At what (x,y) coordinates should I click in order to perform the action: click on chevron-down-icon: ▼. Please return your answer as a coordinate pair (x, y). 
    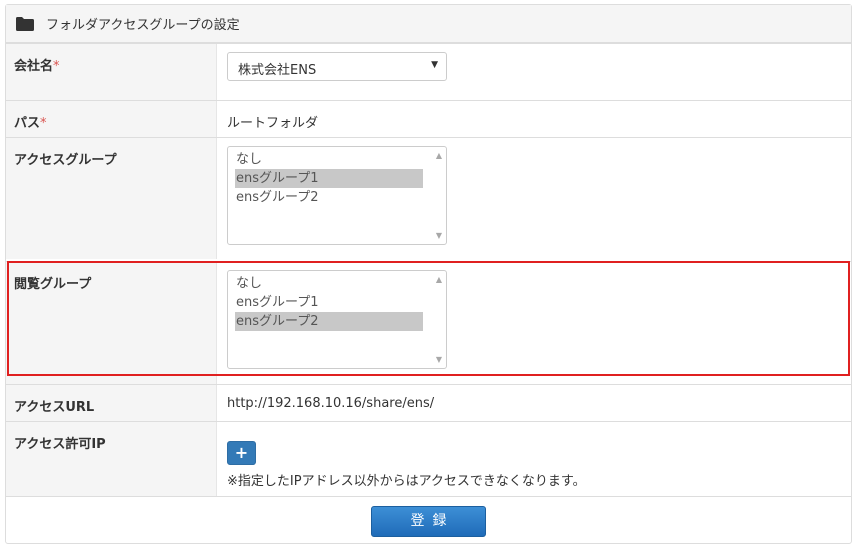
    Looking at the image, I should click on (434, 65).